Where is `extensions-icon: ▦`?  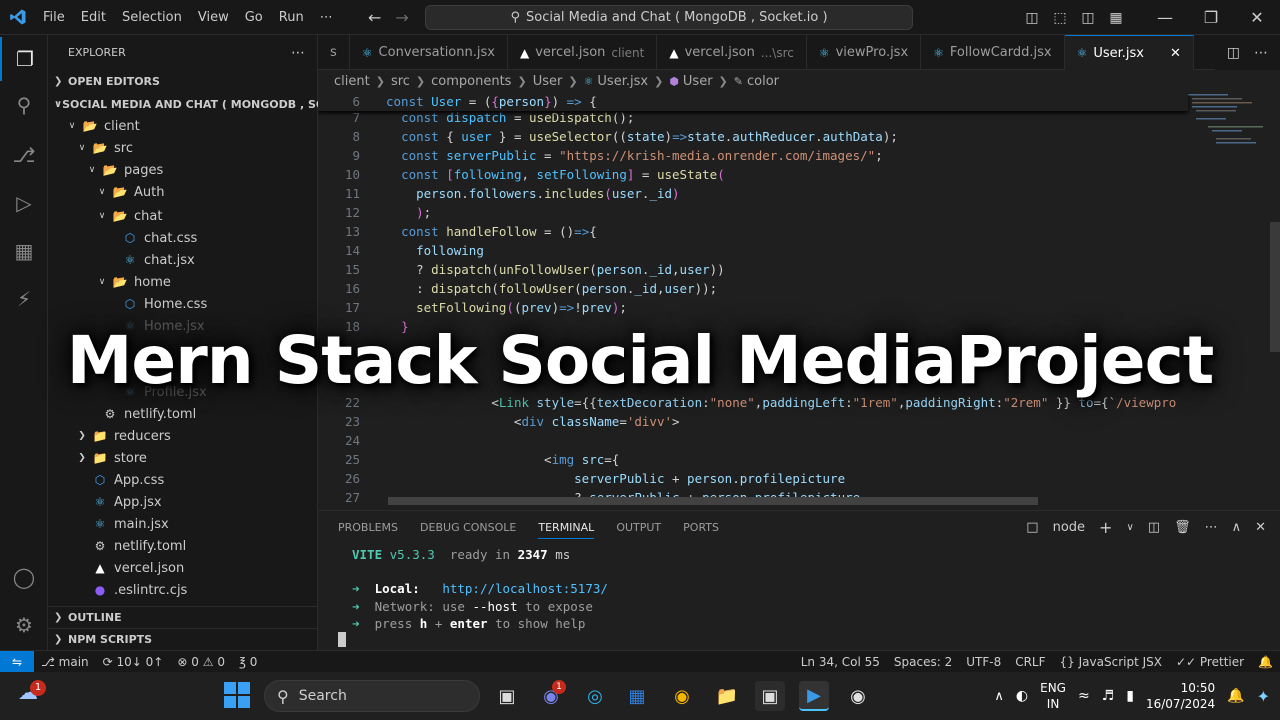 extensions-icon: ▦ is located at coordinates (24, 251).